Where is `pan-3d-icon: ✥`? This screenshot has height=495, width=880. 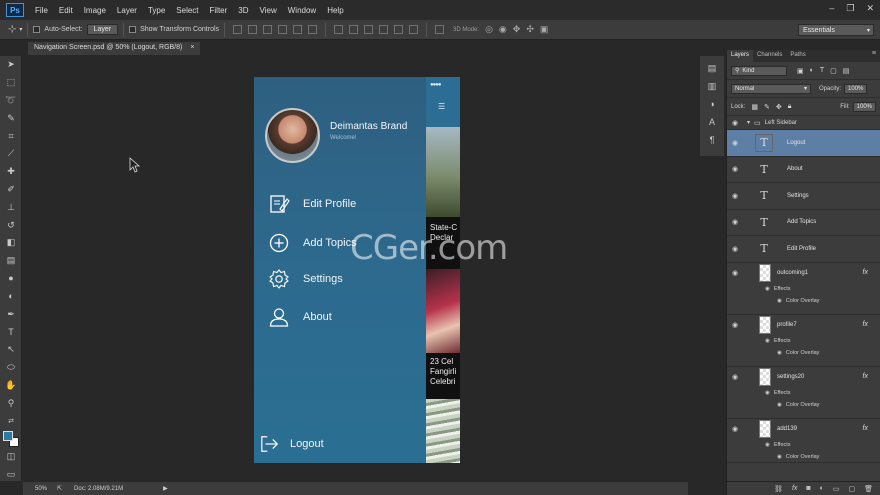 pan-3d-icon: ✥ is located at coordinates (517, 29).